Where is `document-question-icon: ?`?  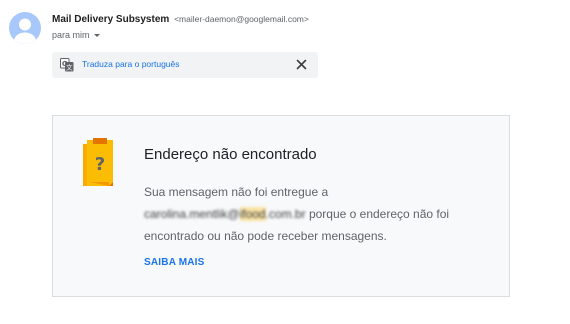 document-question-icon: ? is located at coordinates (98, 162).